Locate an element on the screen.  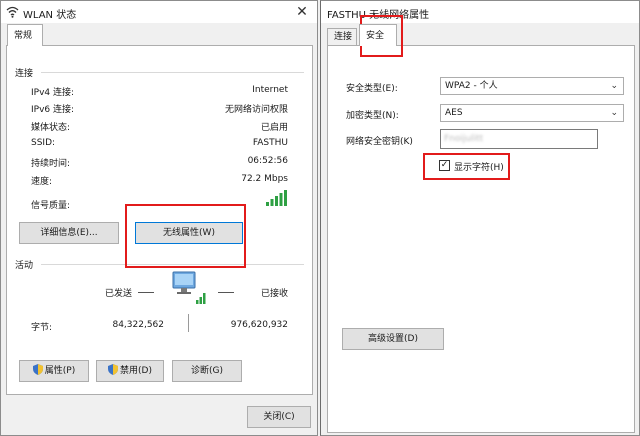
signal-strength-icon is located at coordinates (276, 198).